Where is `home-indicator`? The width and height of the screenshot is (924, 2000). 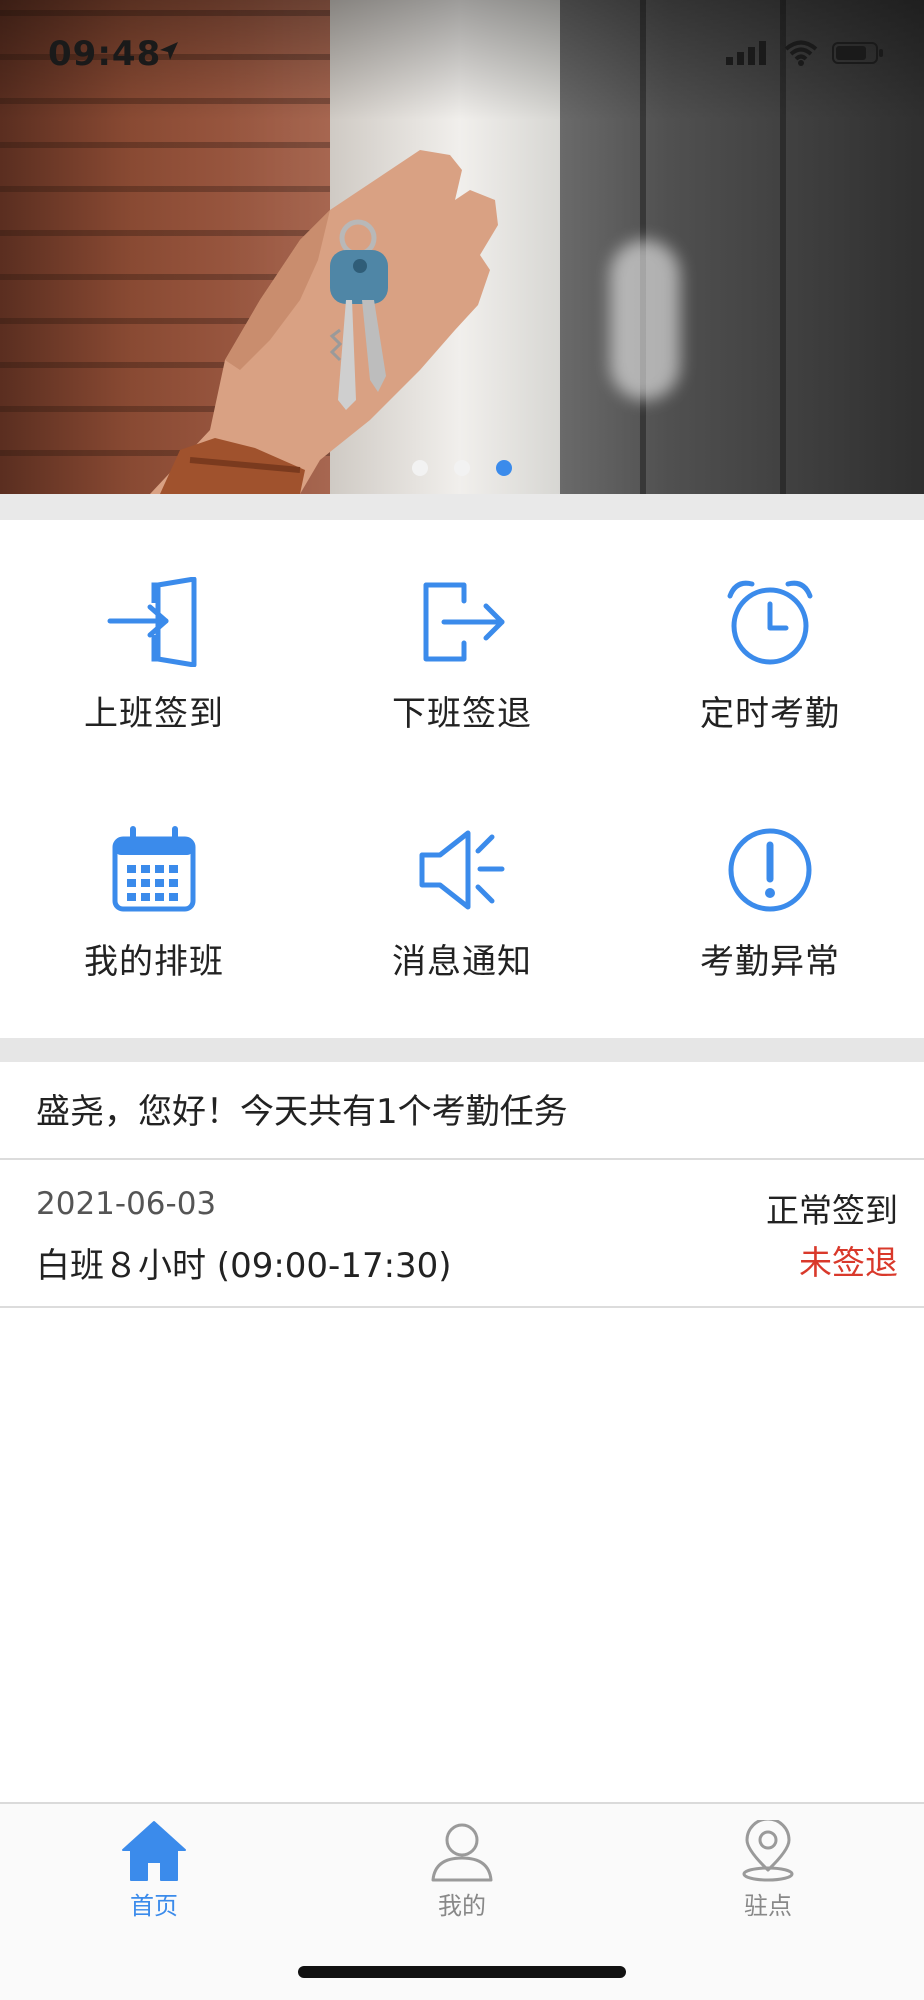
home-indicator is located at coordinates (462, 1972).